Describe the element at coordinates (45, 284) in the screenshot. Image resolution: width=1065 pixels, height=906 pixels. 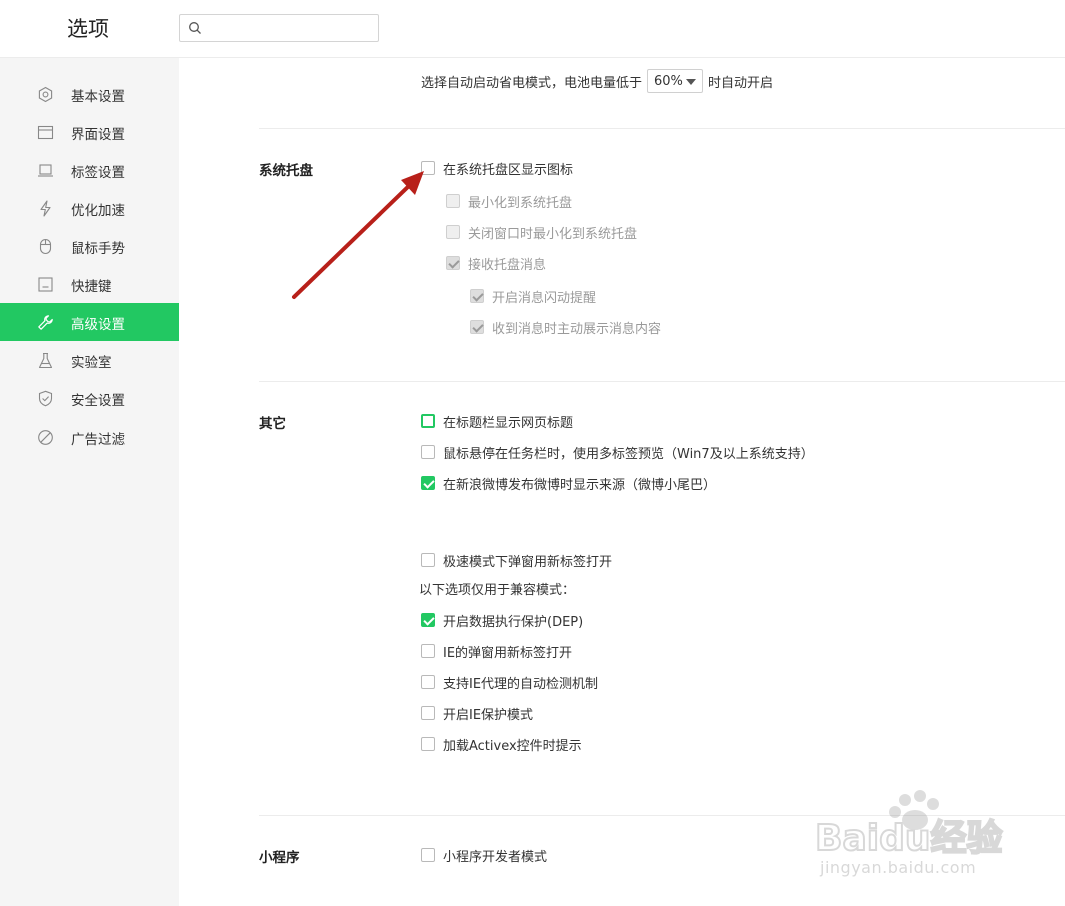
I see `keyboard-icon` at that location.